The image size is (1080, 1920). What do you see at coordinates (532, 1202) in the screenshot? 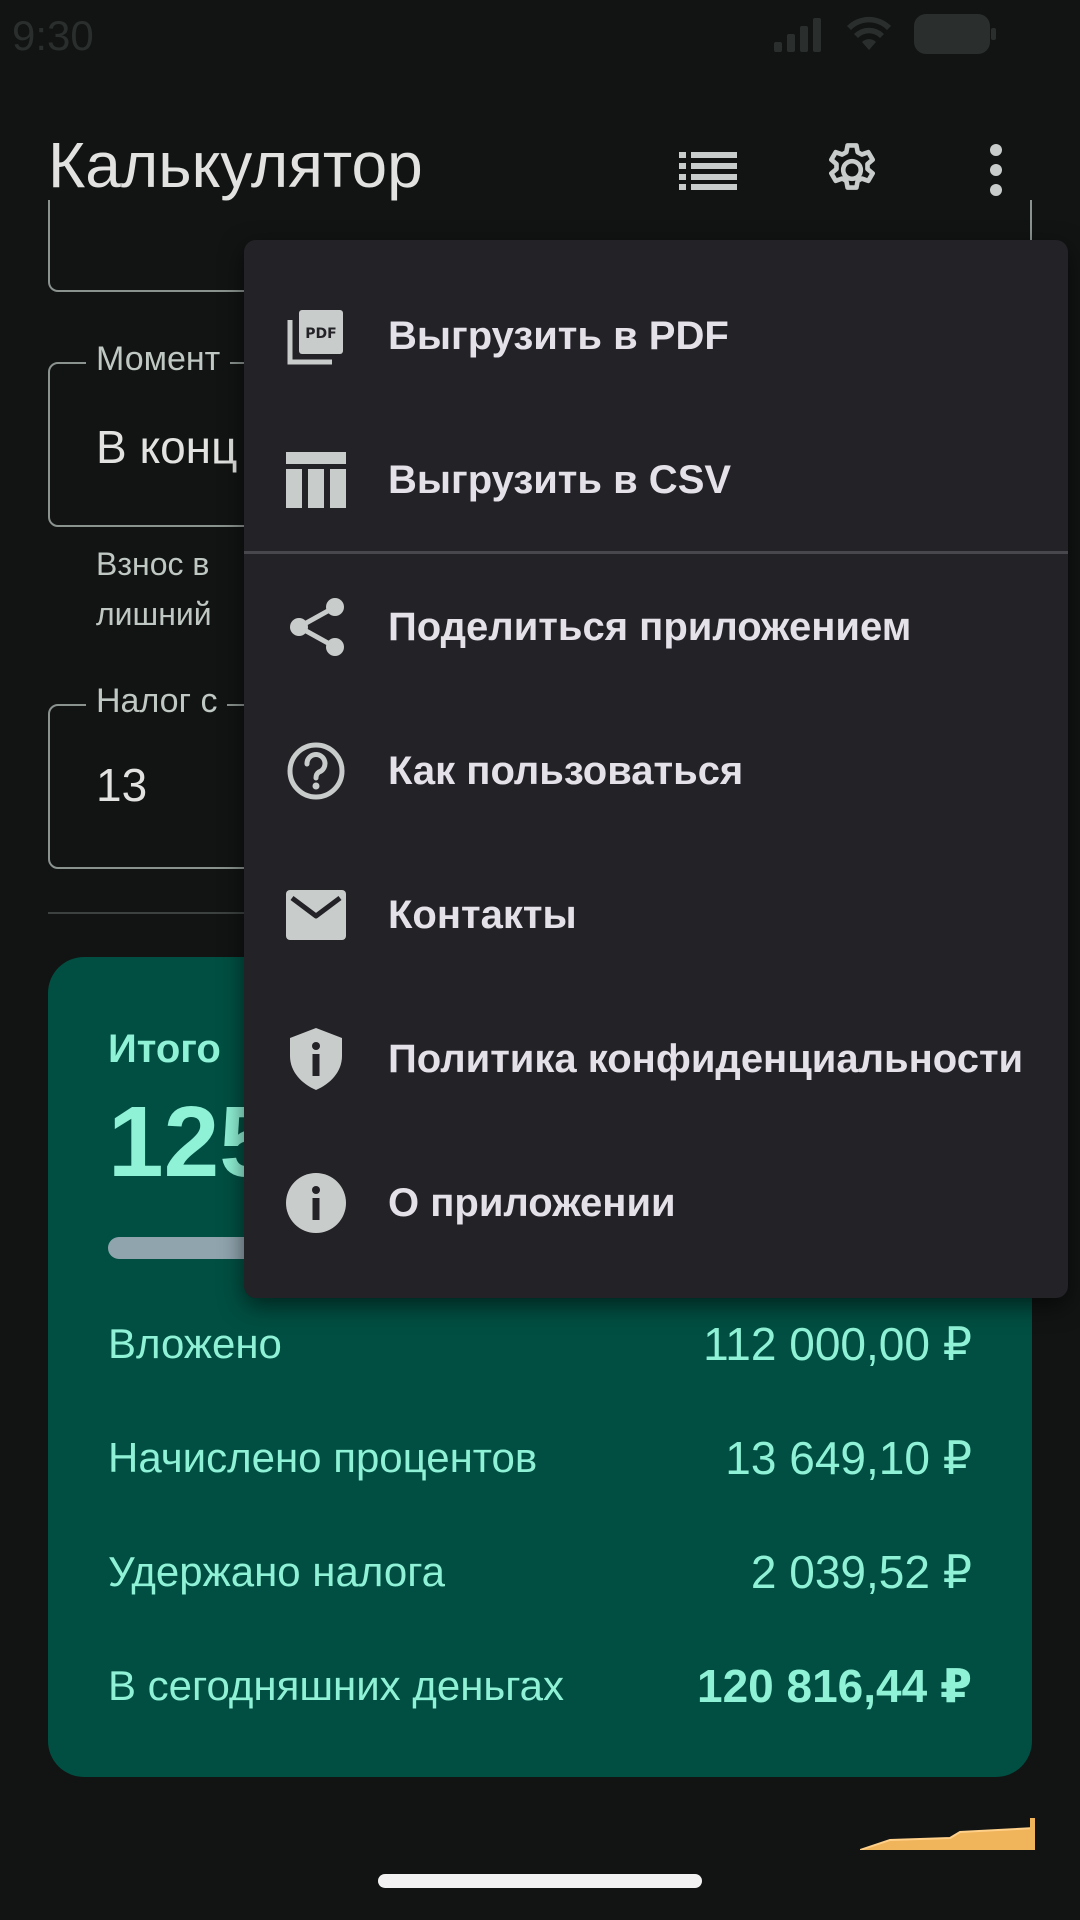
I see `menu-item-label: О приложении` at bounding box center [532, 1202].